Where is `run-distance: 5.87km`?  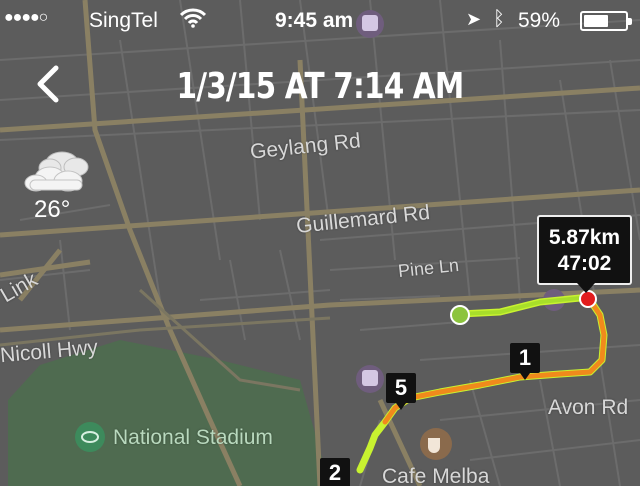 run-distance: 5.87km is located at coordinates (584, 237).